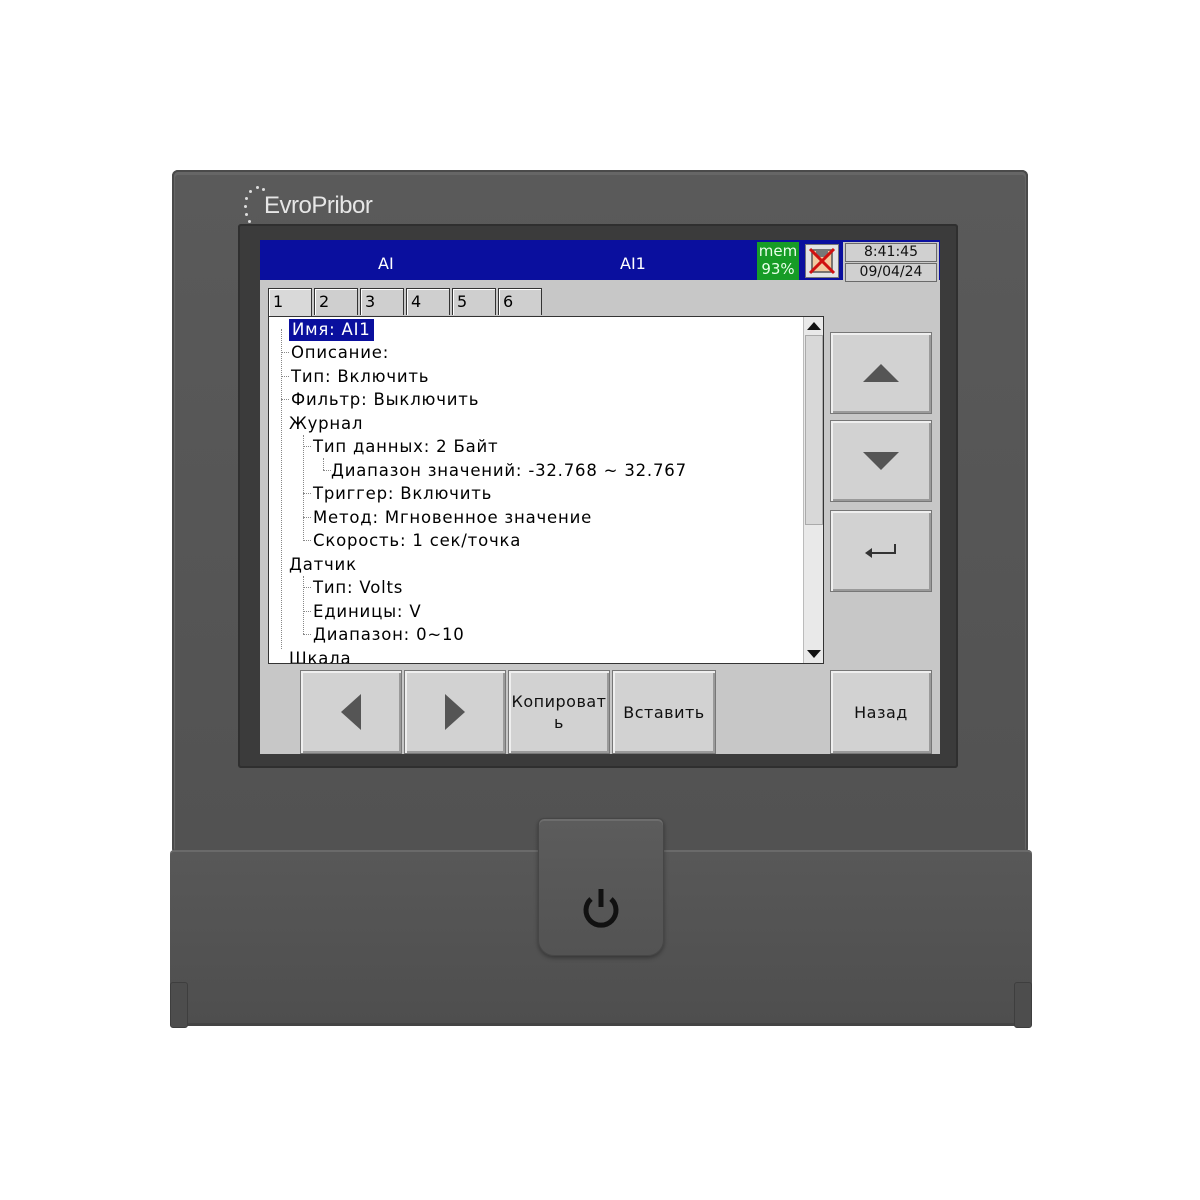 The width and height of the screenshot is (1200, 1200). What do you see at coordinates (814, 430) in the screenshot?
I see `scrollbar-thumb` at bounding box center [814, 430].